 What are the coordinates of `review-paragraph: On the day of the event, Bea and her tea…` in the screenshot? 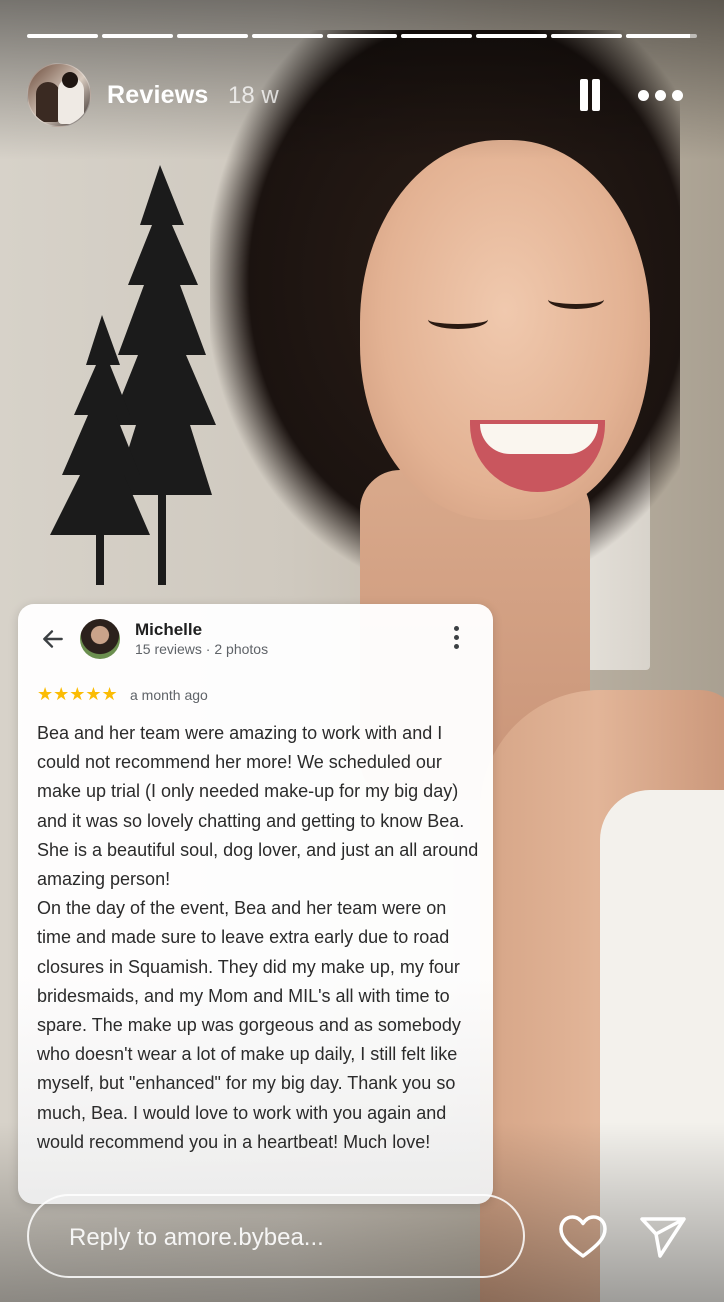 It's located at (249, 1025).